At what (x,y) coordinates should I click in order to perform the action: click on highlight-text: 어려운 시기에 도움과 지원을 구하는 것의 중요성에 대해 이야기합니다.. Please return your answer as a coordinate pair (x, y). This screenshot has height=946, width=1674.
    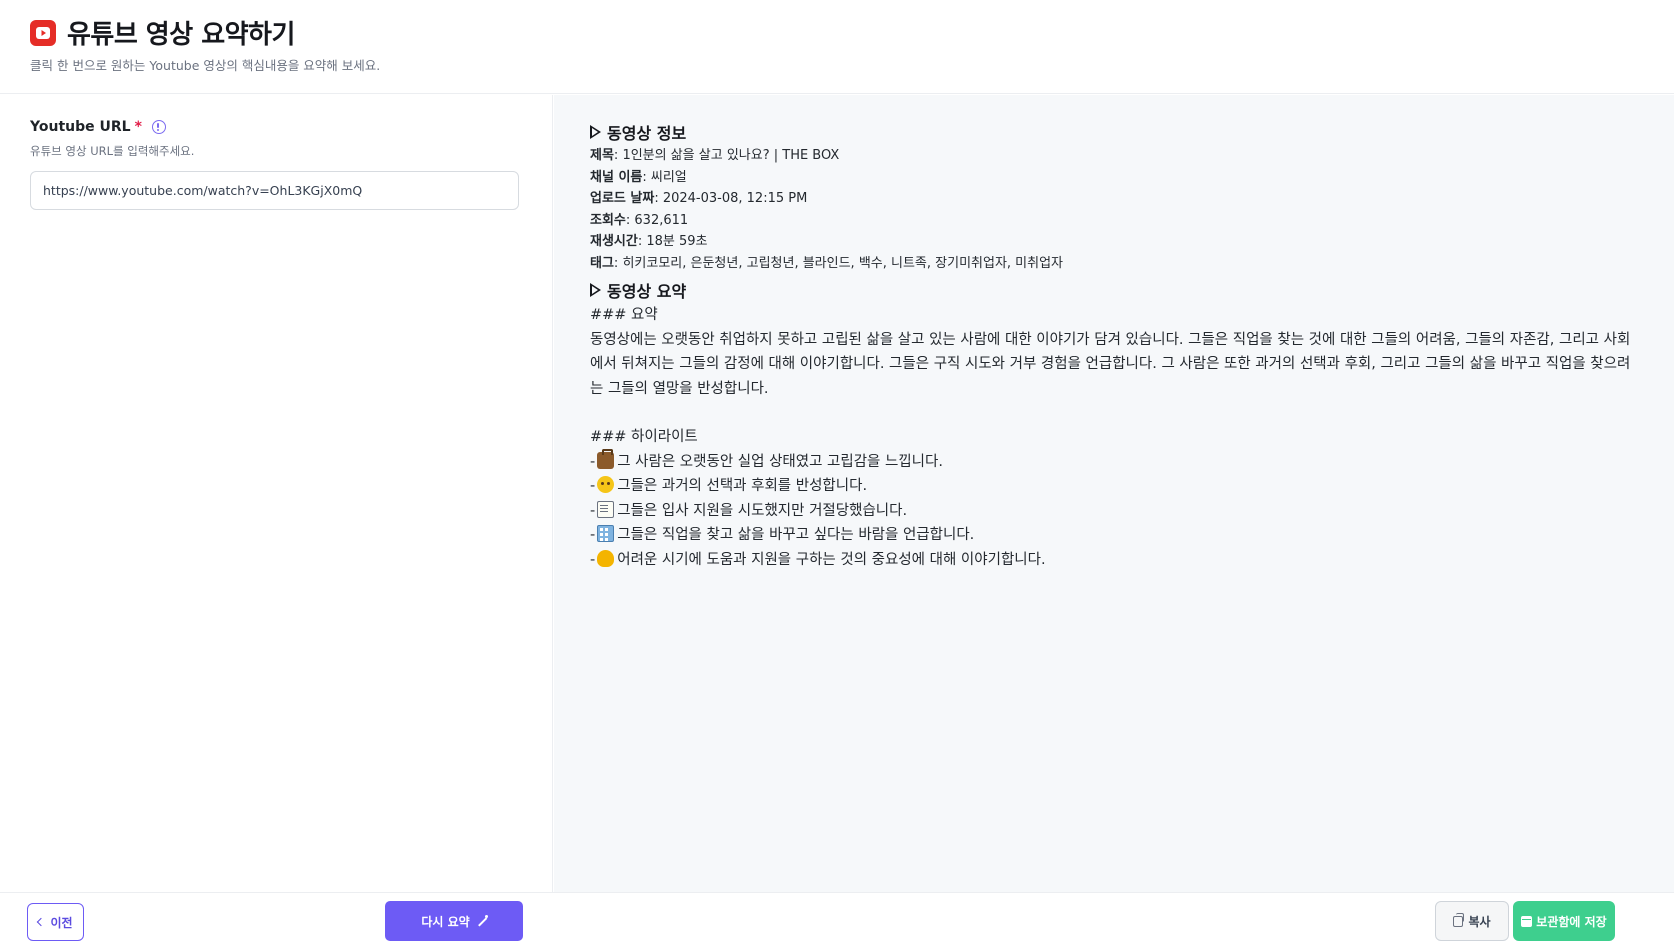
    Looking at the image, I should click on (831, 559).